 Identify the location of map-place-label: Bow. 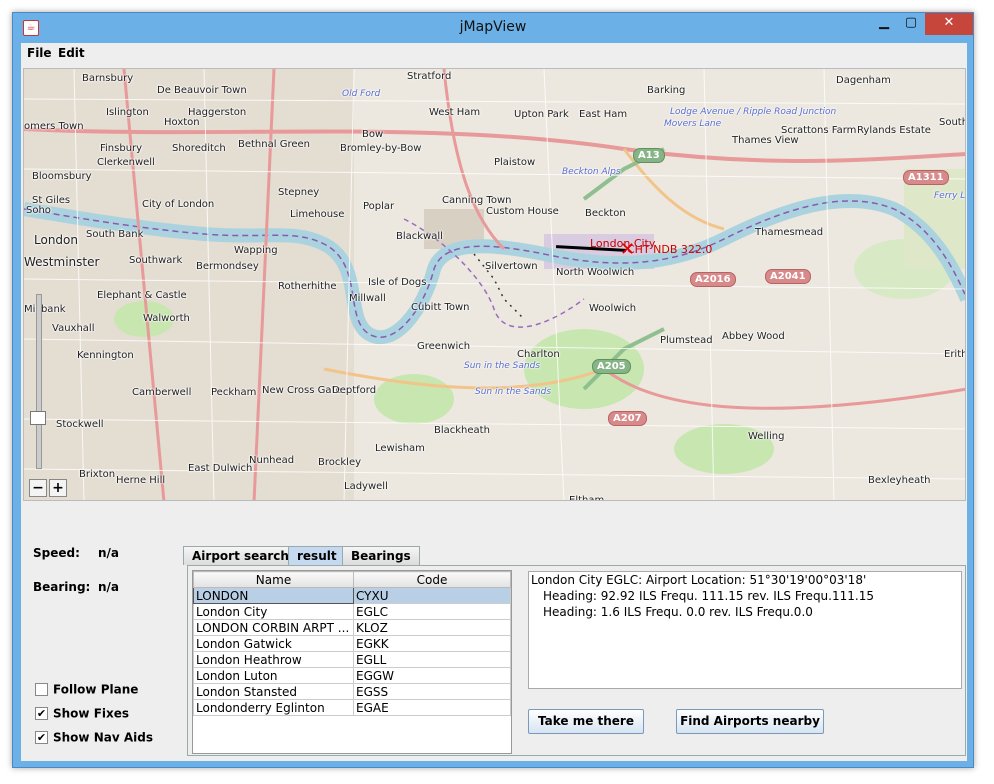
(373, 134).